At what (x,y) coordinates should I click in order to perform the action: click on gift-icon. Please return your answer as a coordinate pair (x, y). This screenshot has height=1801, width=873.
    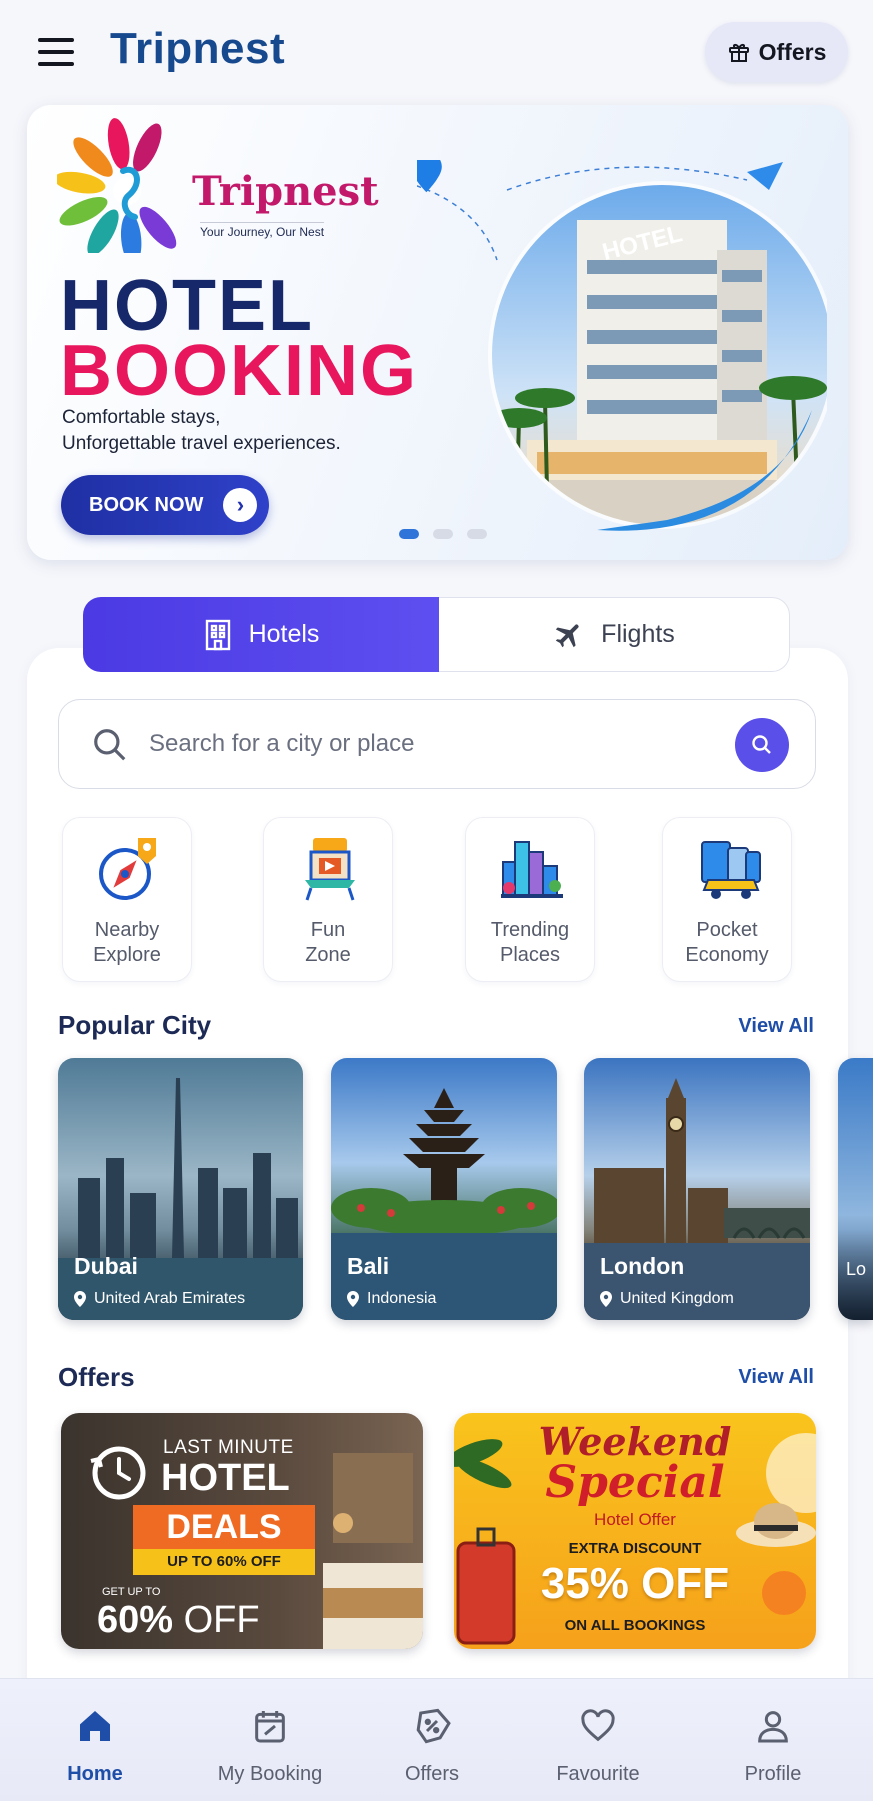
    Looking at the image, I should click on (738, 53).